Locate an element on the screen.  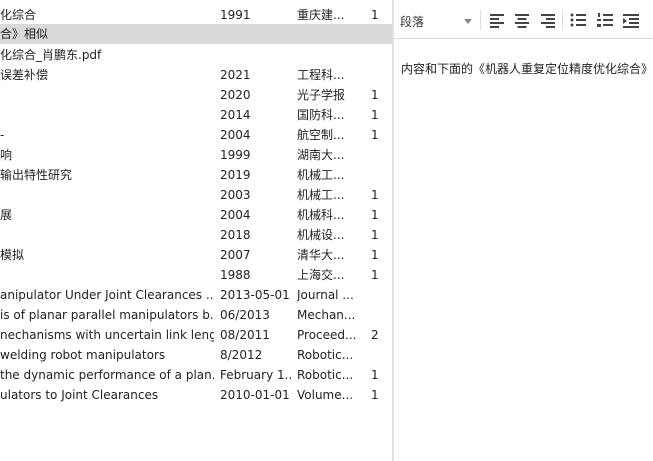
align-right-button is located at coordinates (548, 20).